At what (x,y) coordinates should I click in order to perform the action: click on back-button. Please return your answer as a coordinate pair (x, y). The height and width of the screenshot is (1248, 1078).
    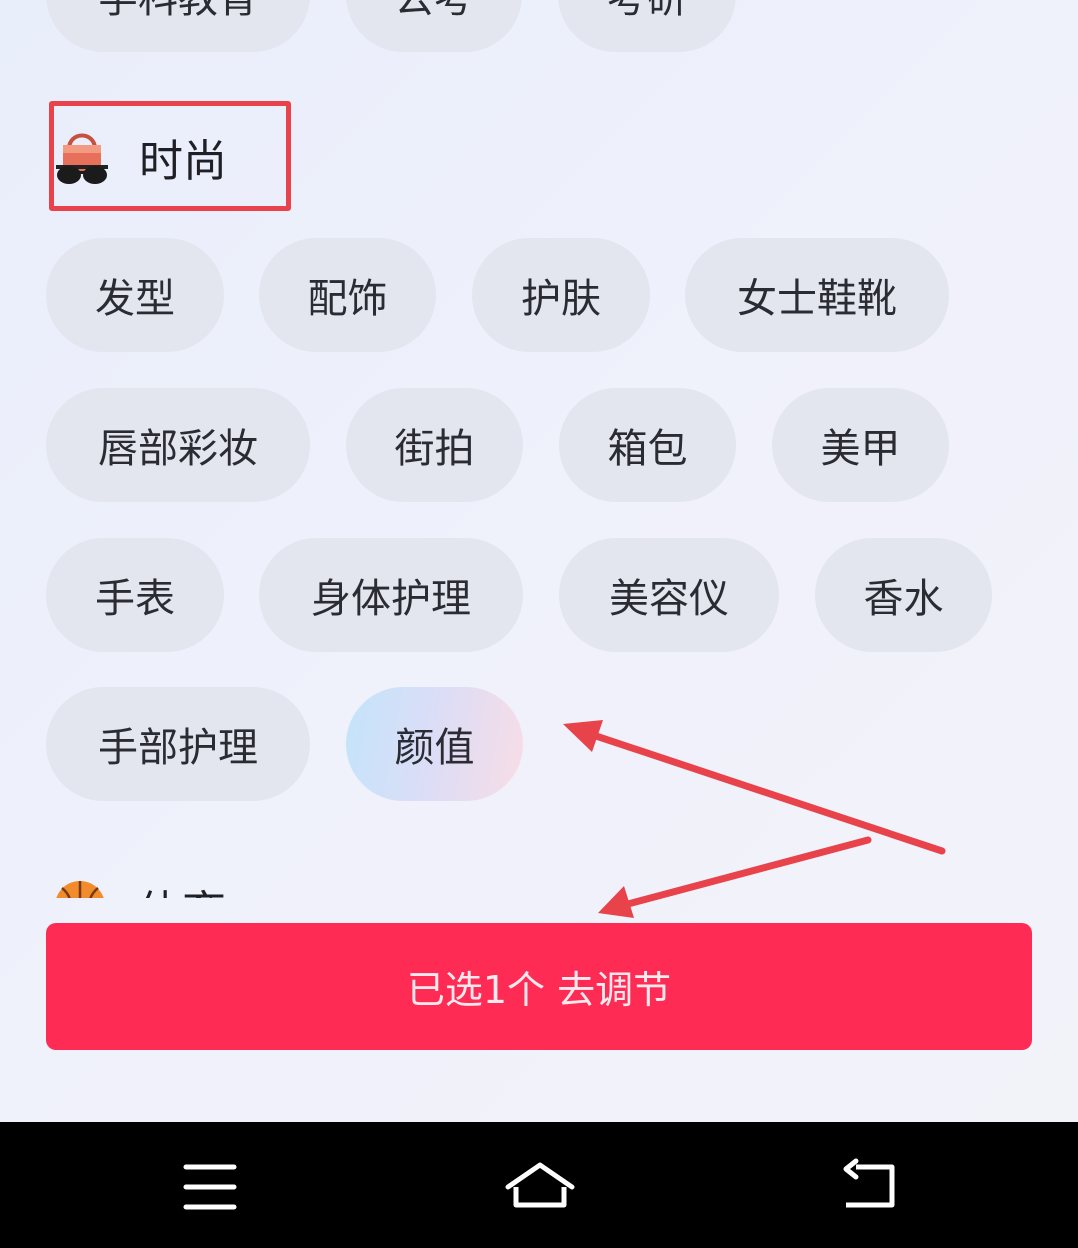
    Looking at the image, I should click on (870, 1187).